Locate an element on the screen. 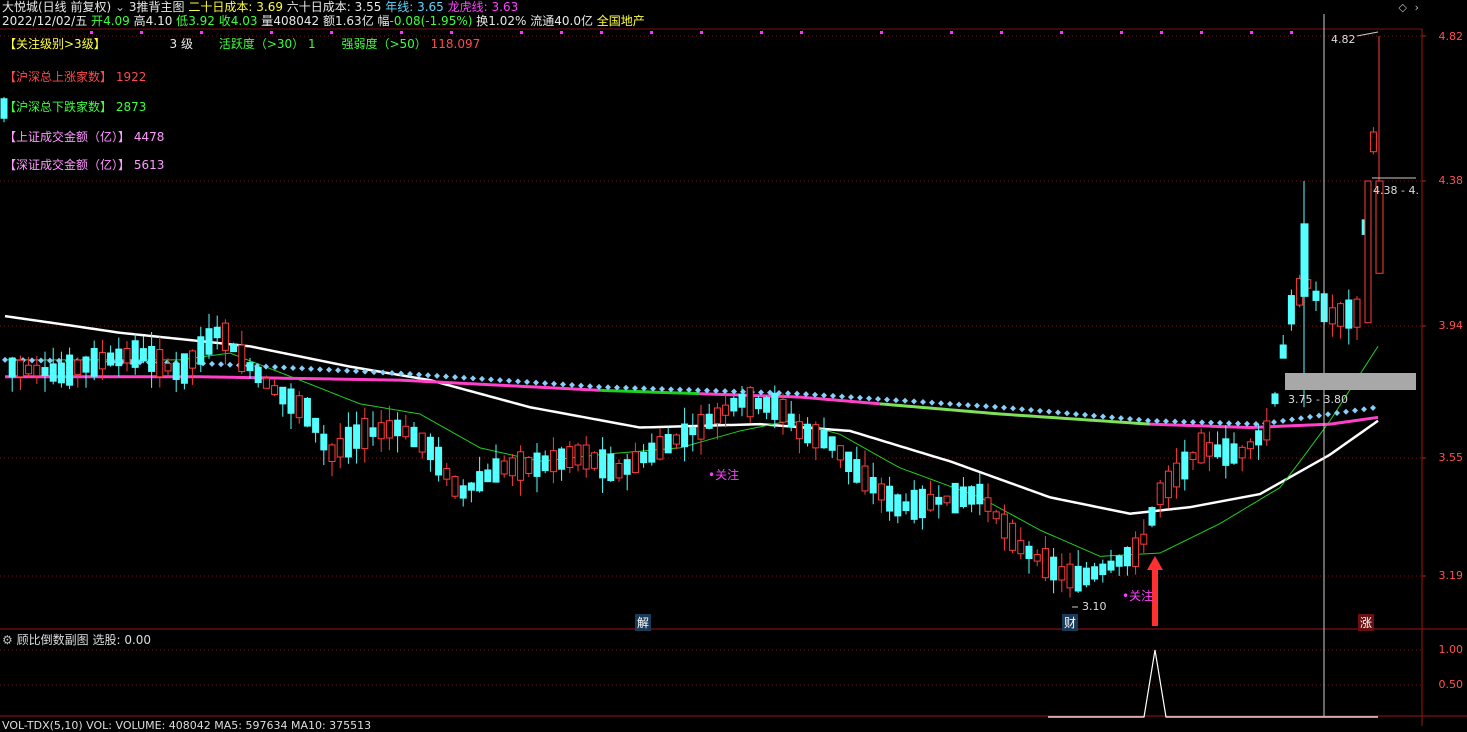 Image resolution: width=1467 pixels, height=732 pixels. dragon-line-green is located at coordinates (650, 392).